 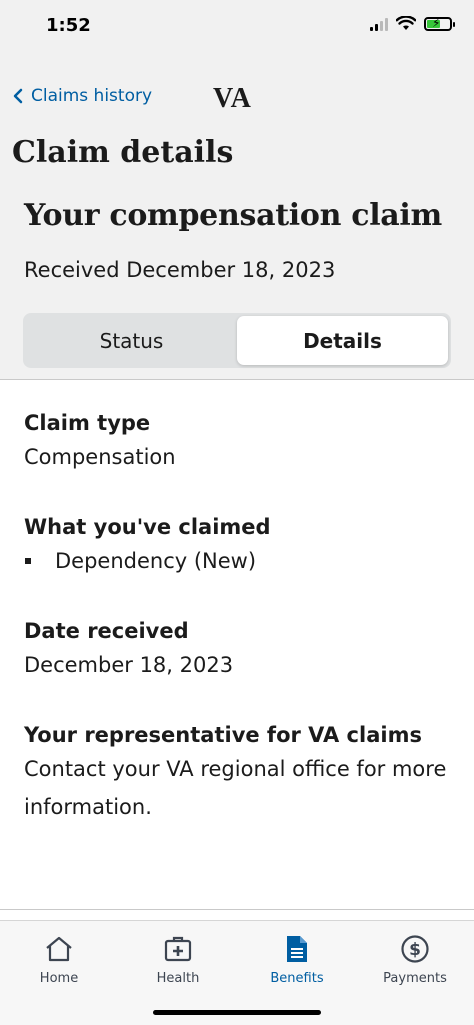 I want to click on tab-home: Home, so click(x=59, y=959).